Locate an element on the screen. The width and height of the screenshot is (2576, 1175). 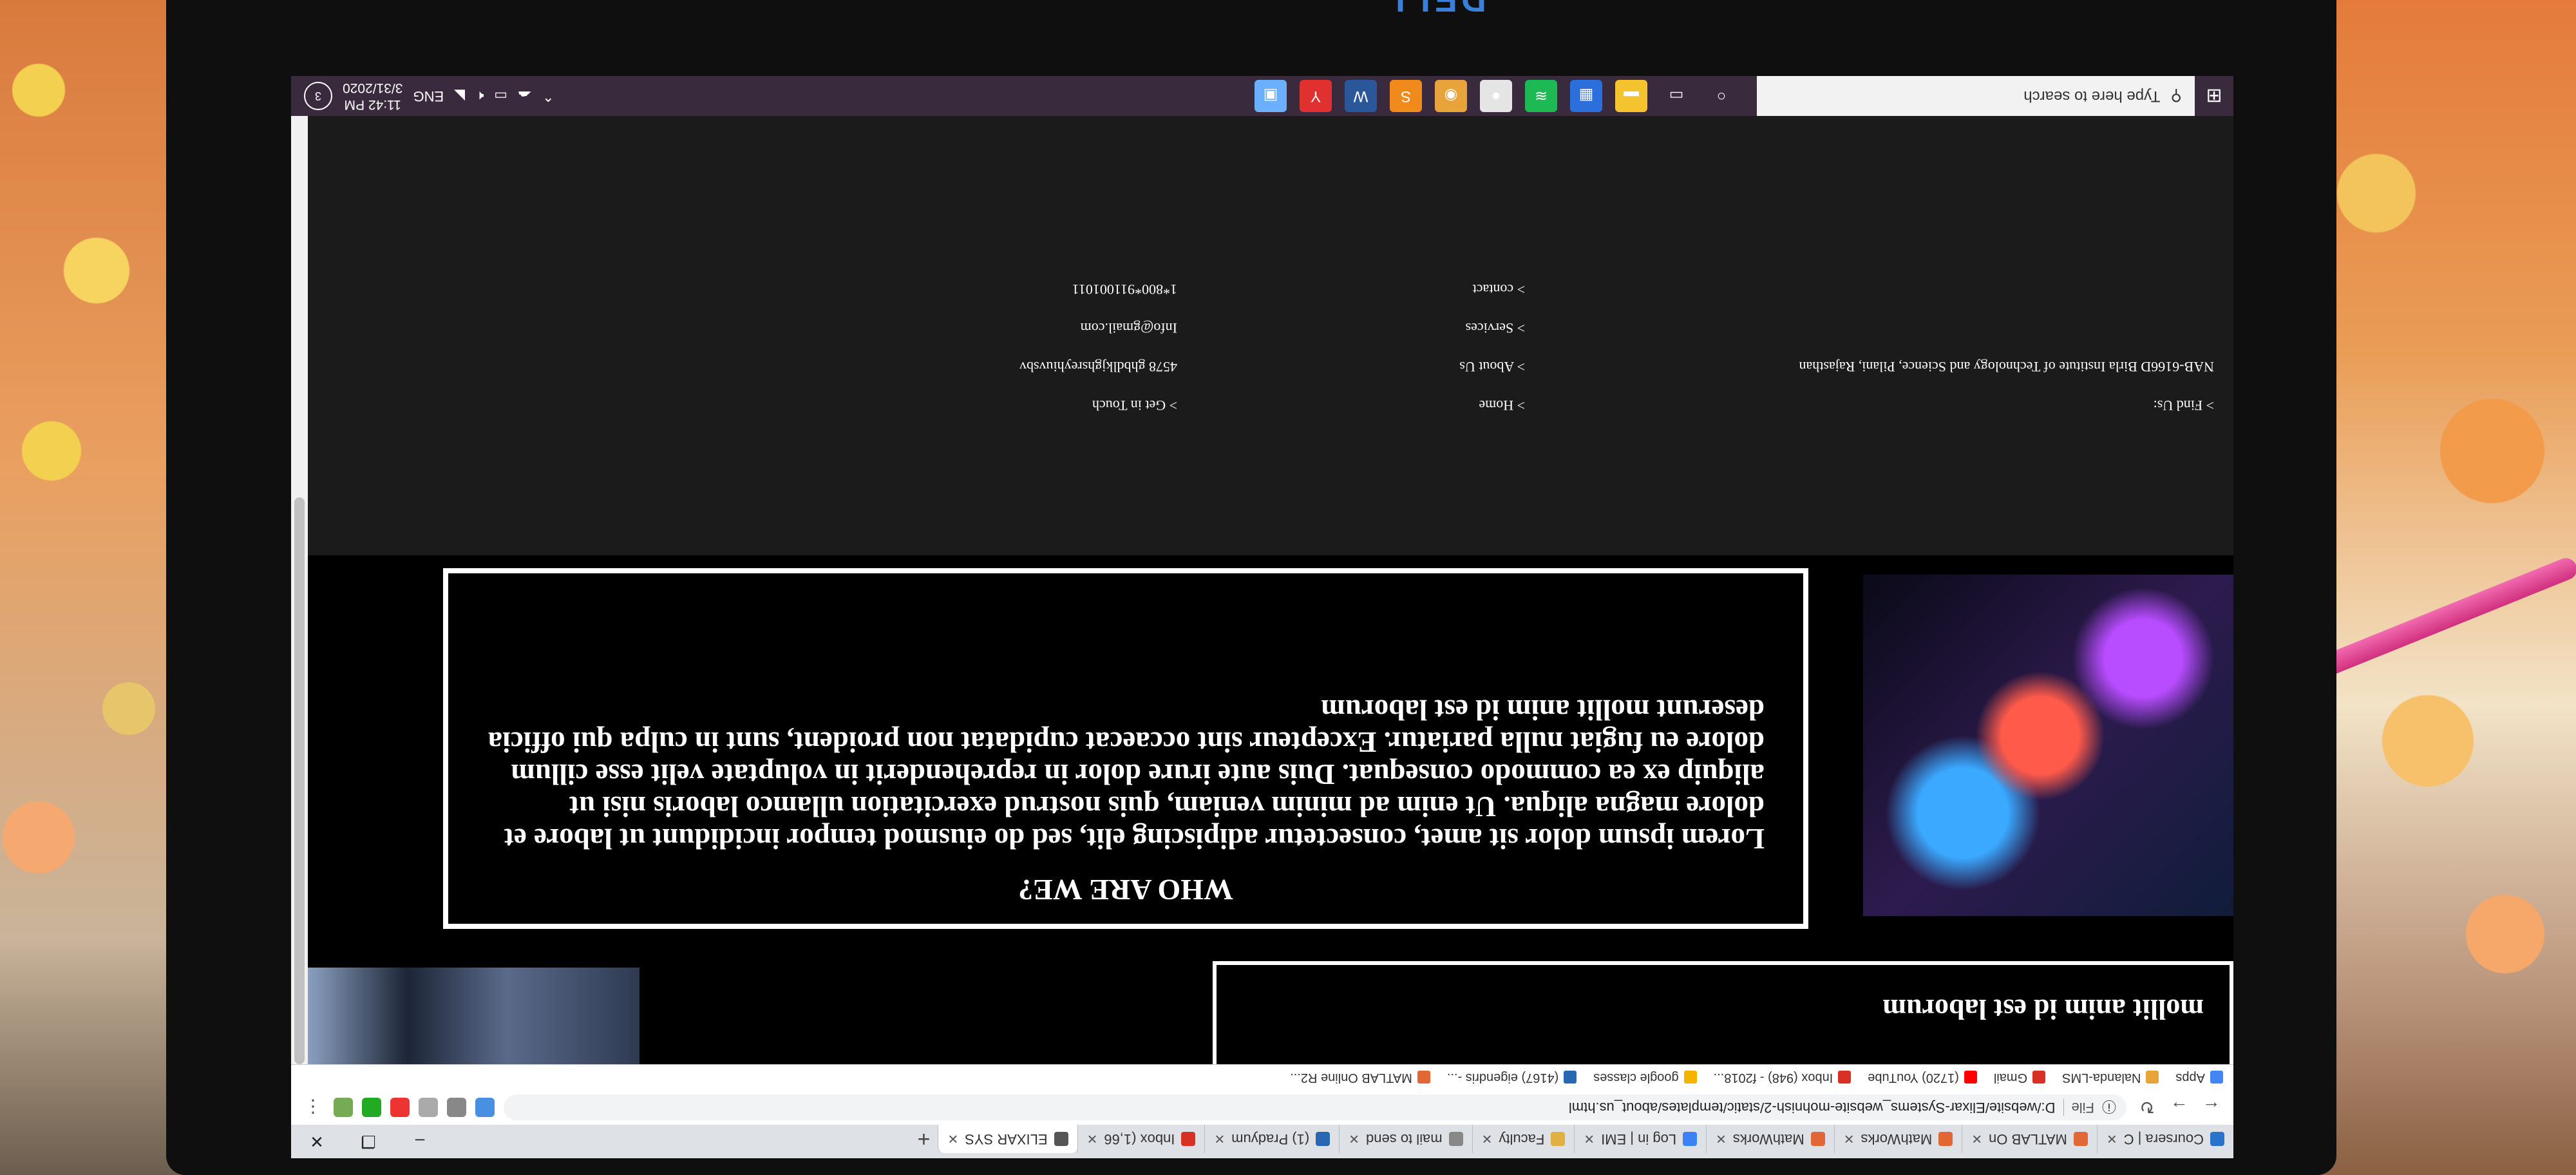
contact-phone: 1*800*911001011 is located at coordinates (1125, 290).